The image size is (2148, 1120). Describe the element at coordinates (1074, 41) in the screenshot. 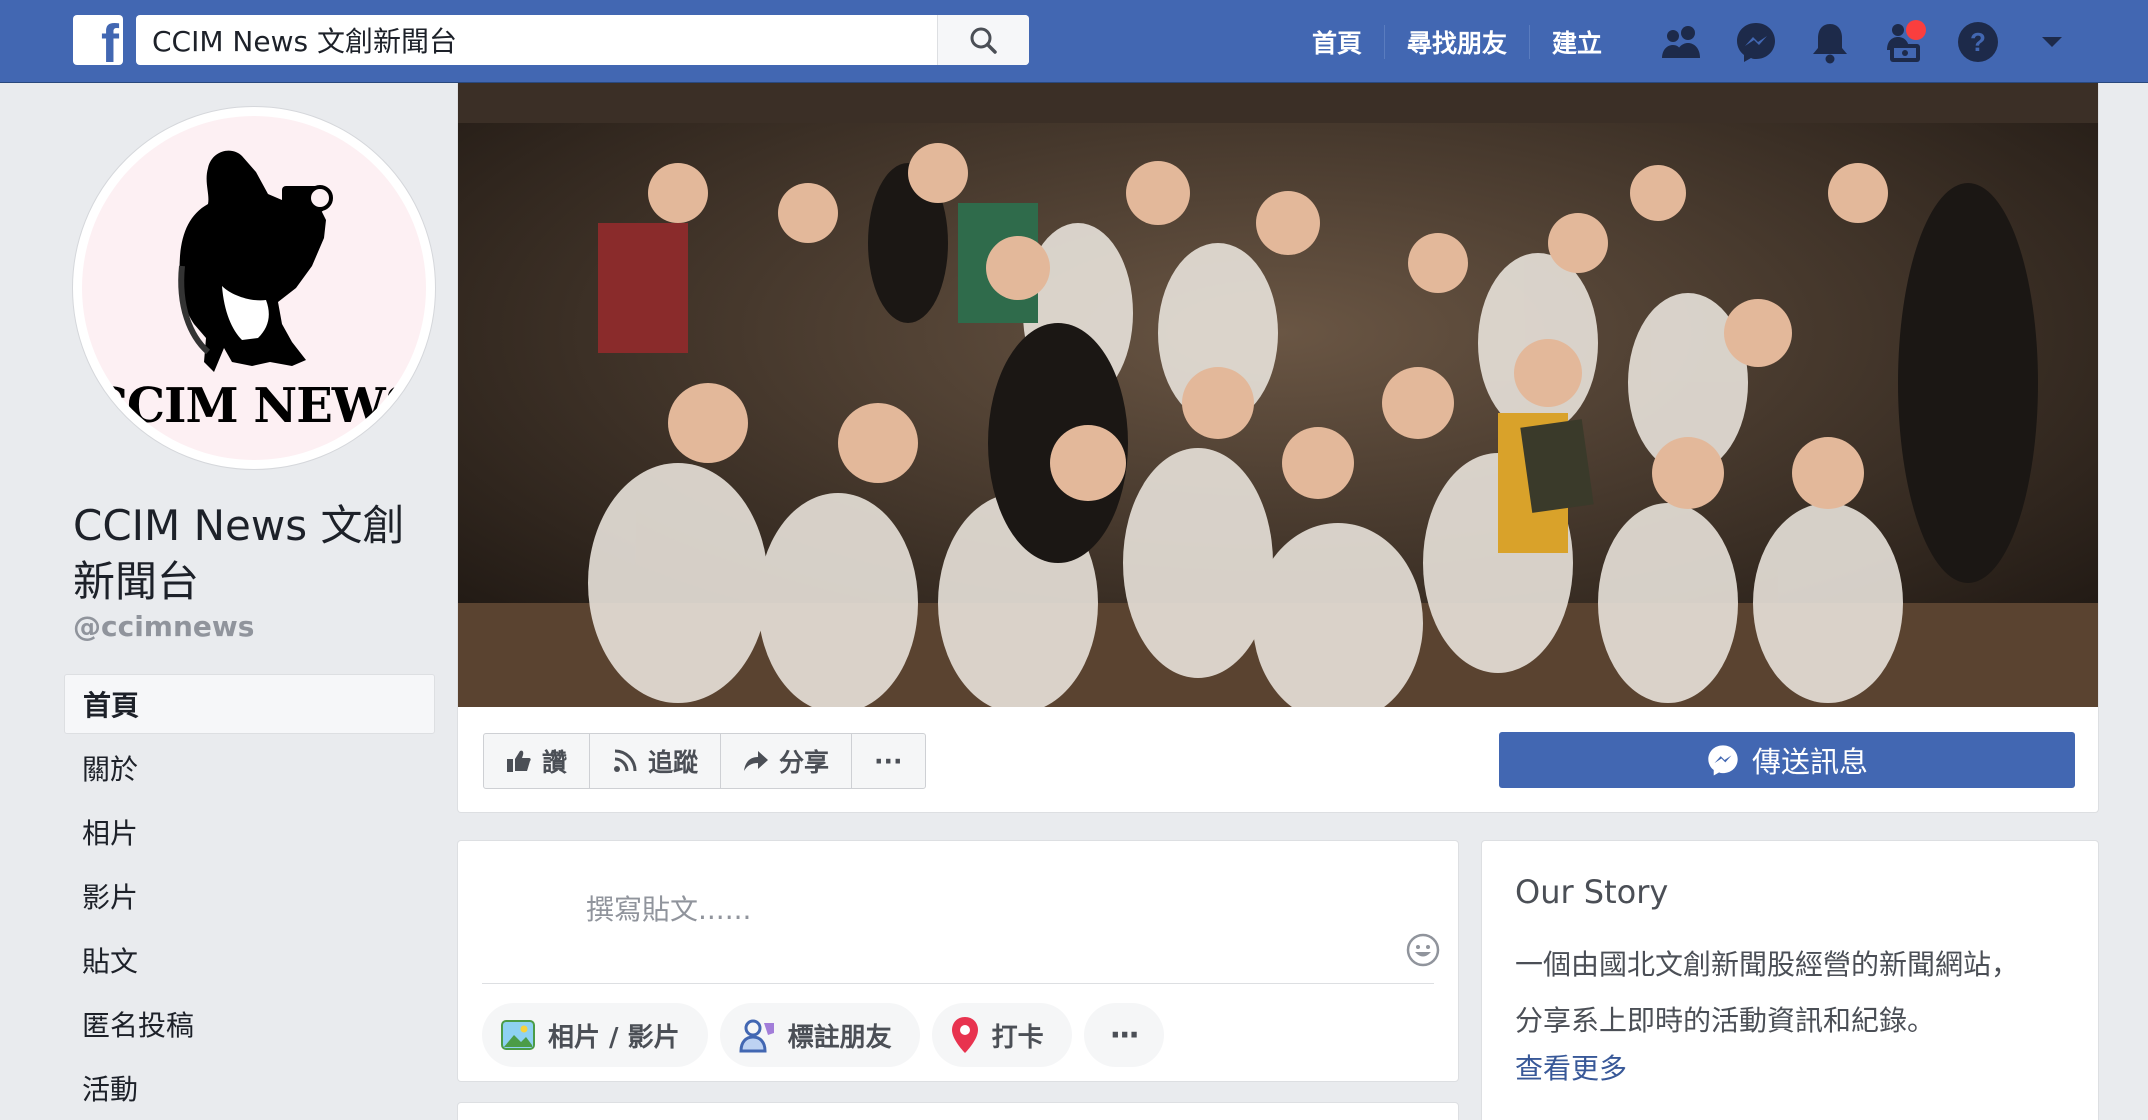

I see `top-navbar: f 首頁 尋找朋友 建立` at that location.